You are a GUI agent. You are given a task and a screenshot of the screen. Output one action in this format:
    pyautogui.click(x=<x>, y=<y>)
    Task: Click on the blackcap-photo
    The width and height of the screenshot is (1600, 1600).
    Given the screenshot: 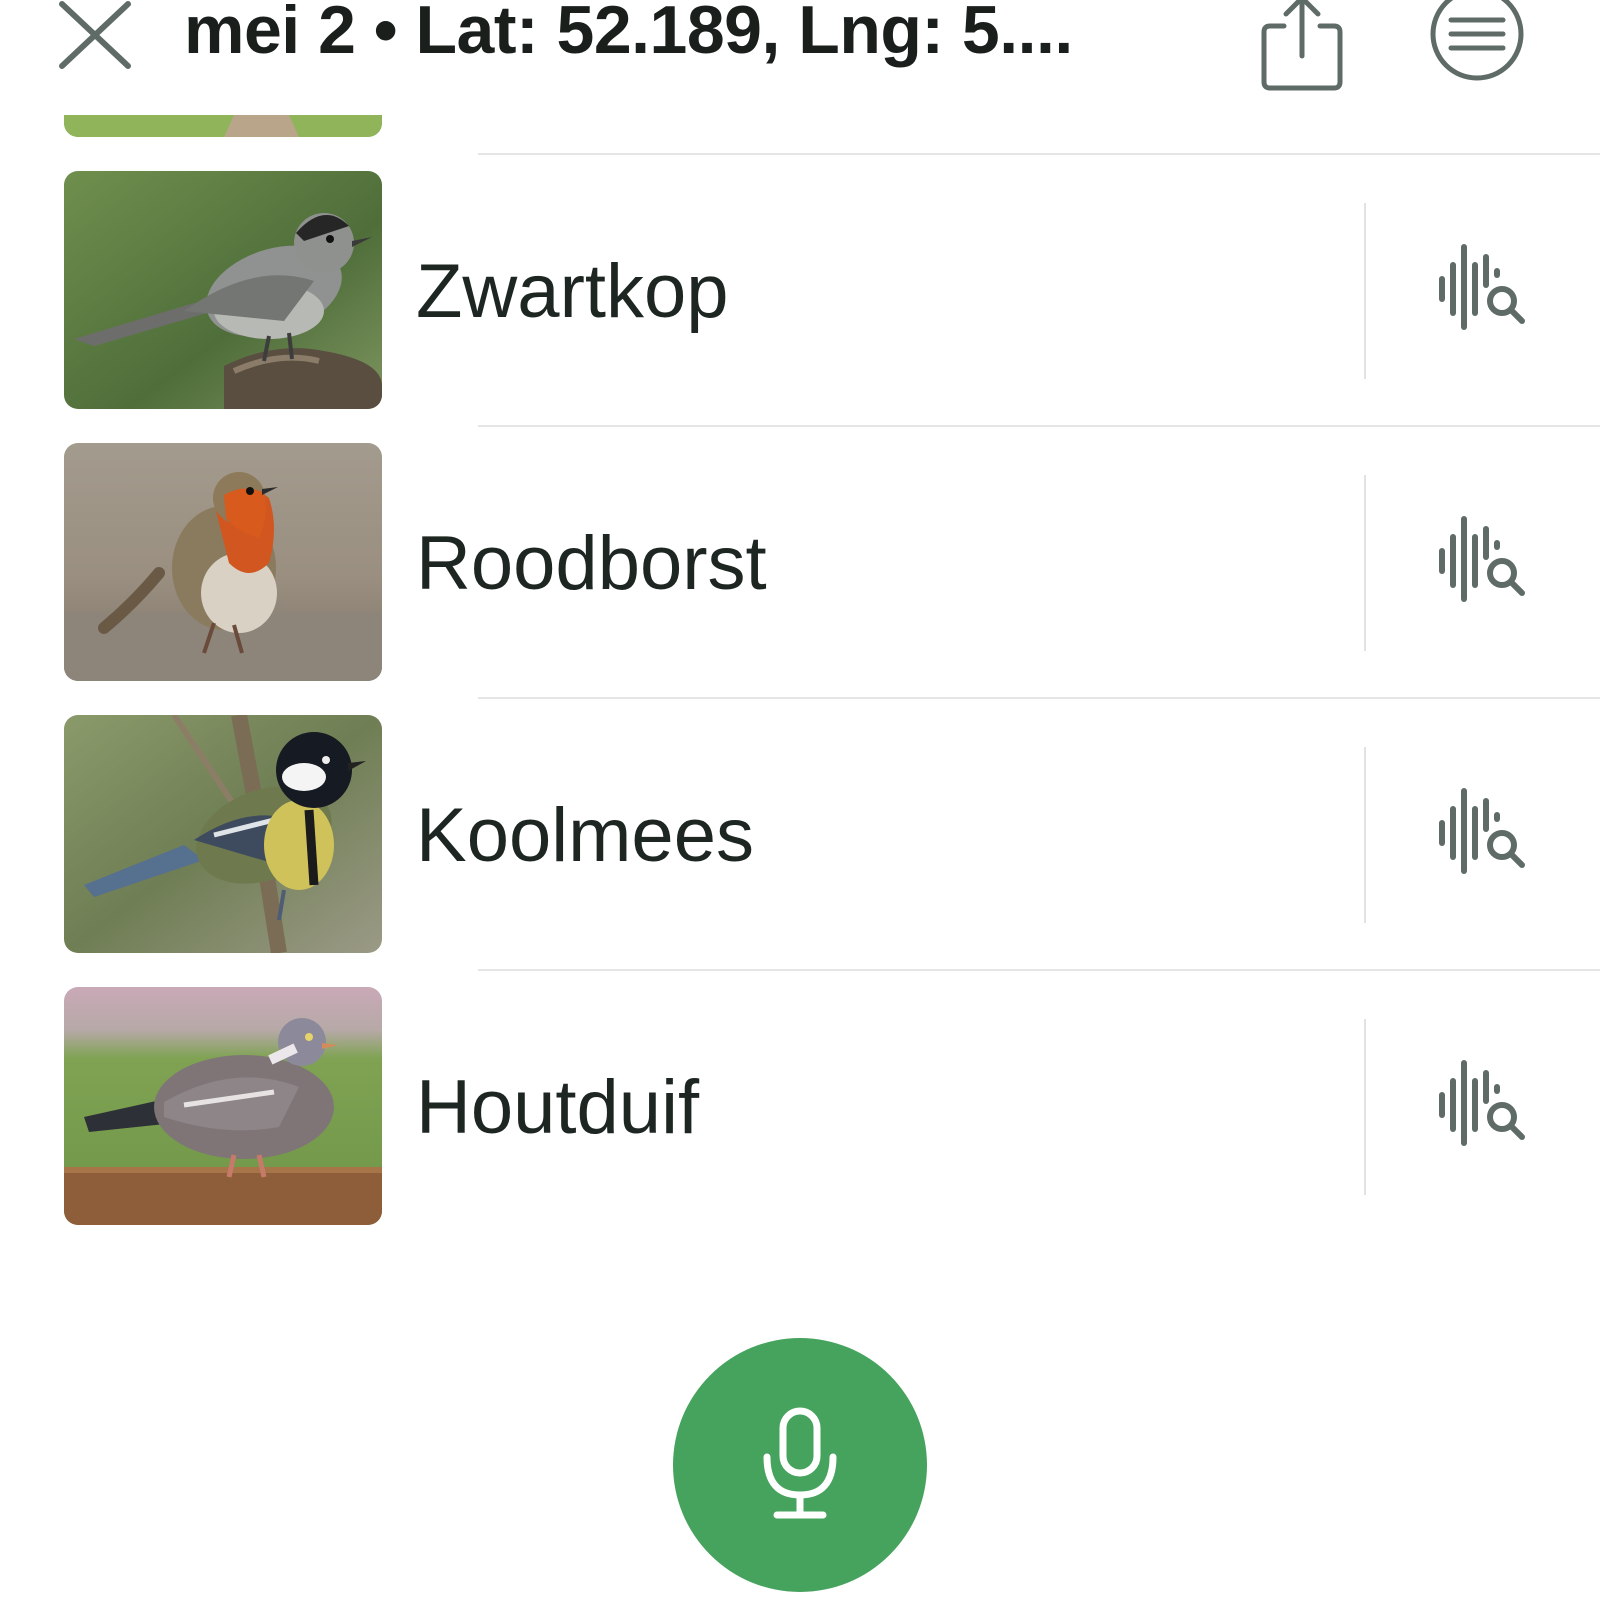 What is the action you would take?
    pyautogui.click(x=223, y=290)
    